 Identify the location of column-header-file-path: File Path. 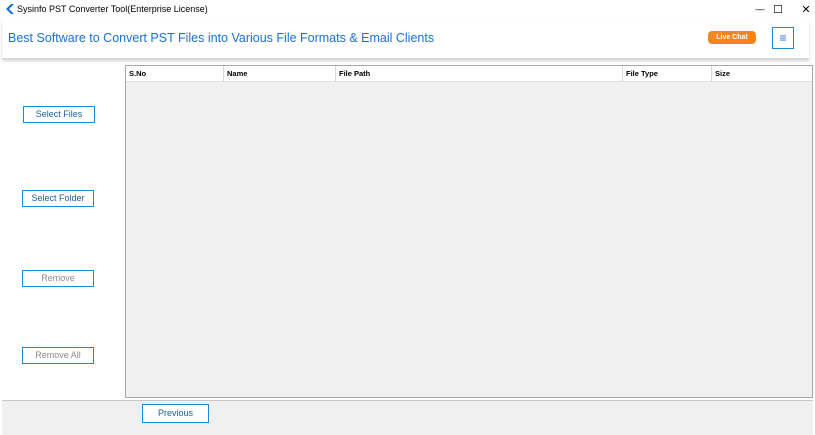
(479, 73).